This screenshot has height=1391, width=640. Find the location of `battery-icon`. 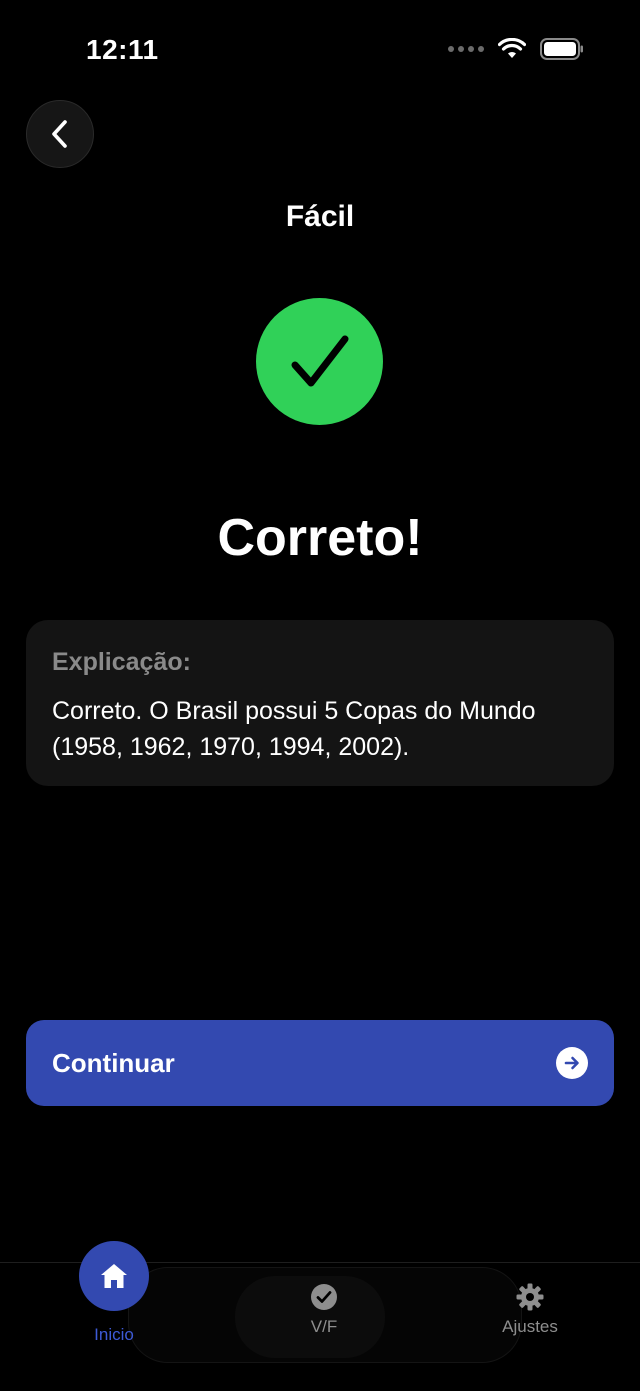

battery-icon is located at coordinates (561, 49).